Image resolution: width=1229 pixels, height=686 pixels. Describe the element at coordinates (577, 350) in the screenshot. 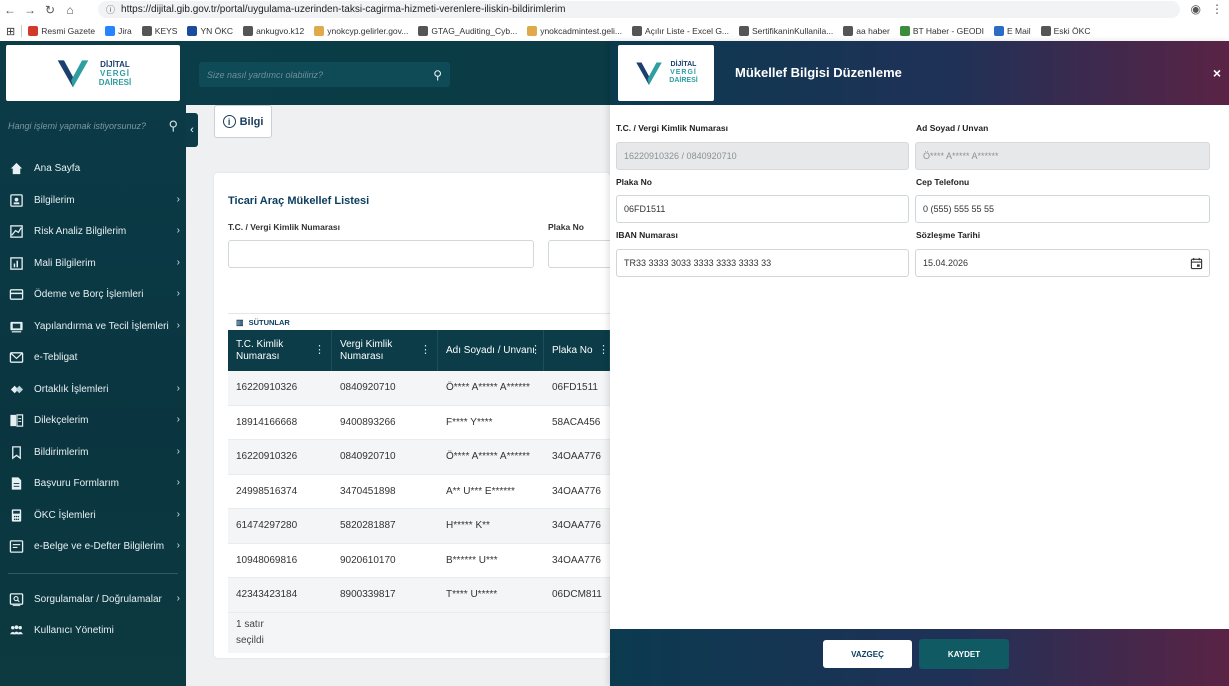

I see `col-header-plate: Plaka No ⋮` at that location.